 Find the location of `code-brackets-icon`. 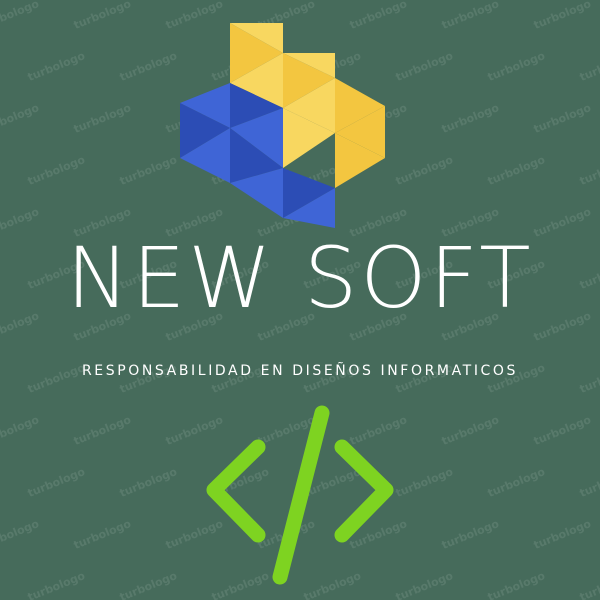

code-brackets-icon is located at coordinates (300, 495).